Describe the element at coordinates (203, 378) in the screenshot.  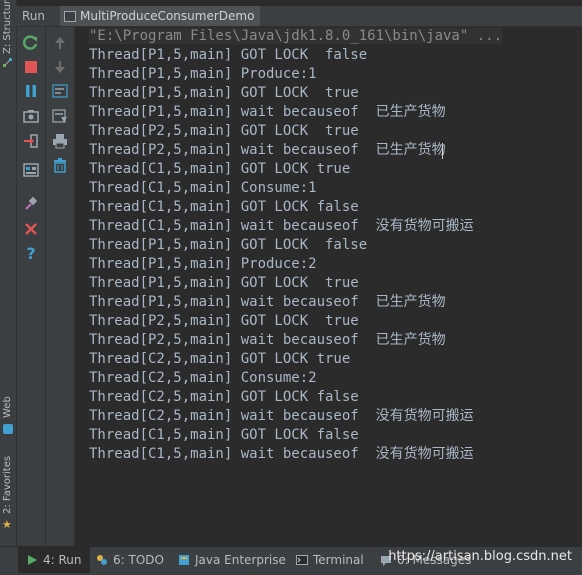
I see `console-line: Thread[C2,5,main] Consume:2` at that location.